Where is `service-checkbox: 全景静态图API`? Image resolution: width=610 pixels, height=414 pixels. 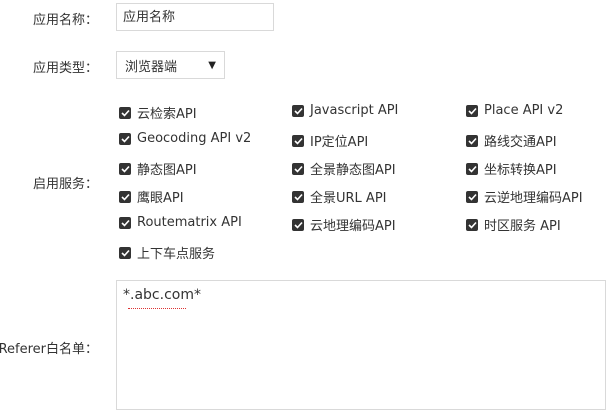
service-checkbox: 全景静态图API is located at coordinates (344, 168).